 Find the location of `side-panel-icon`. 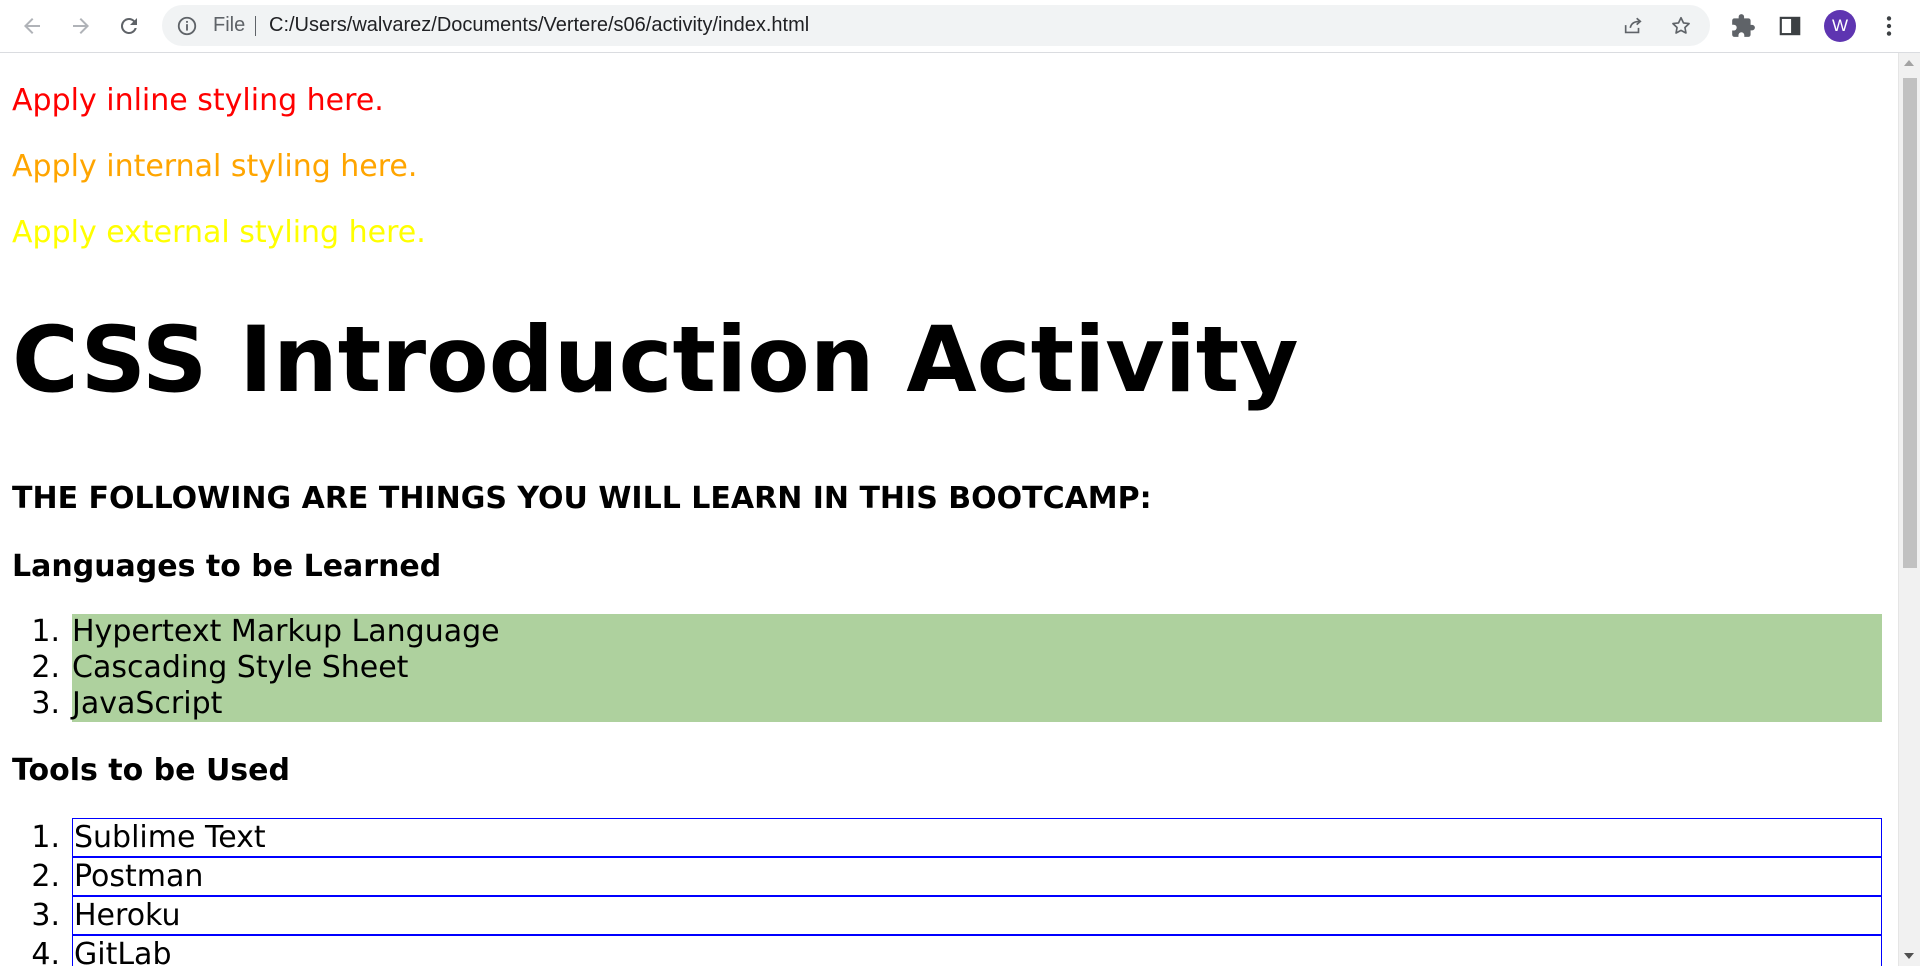

side-panel-icon is located at coordinates (1790, 26).